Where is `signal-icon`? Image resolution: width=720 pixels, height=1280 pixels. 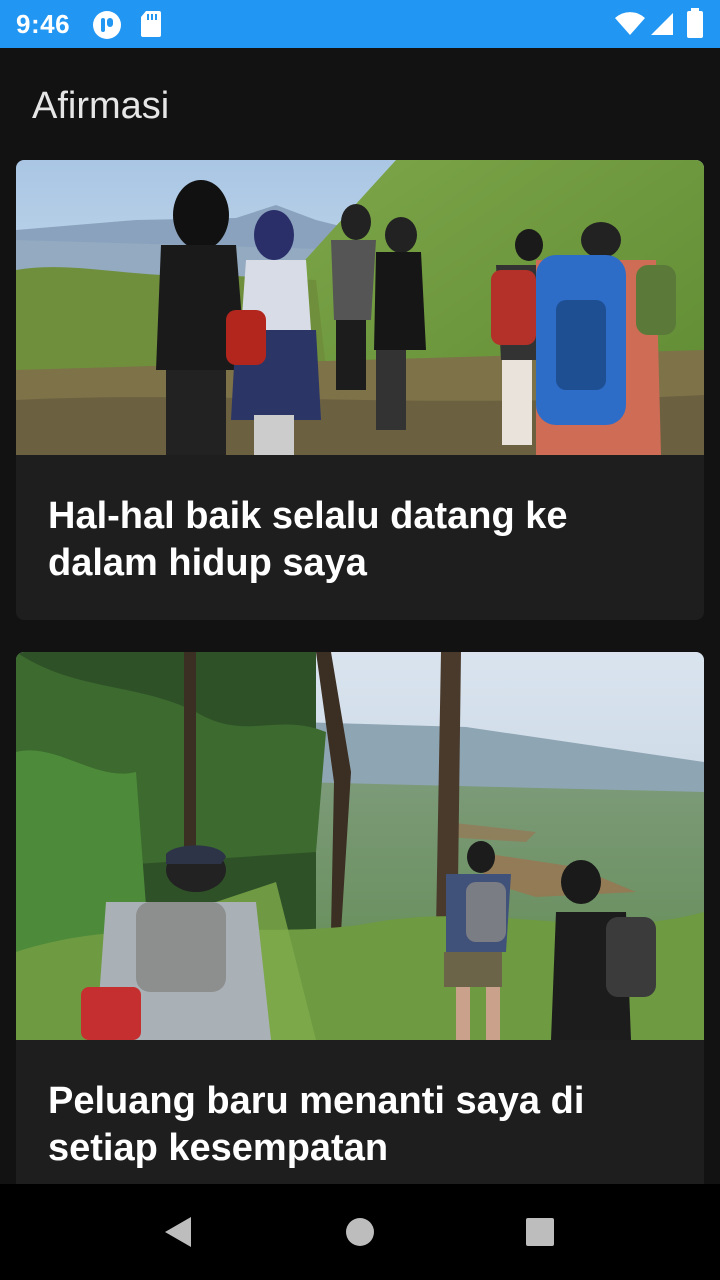 signal-icon is located at coordinates (662, 26).